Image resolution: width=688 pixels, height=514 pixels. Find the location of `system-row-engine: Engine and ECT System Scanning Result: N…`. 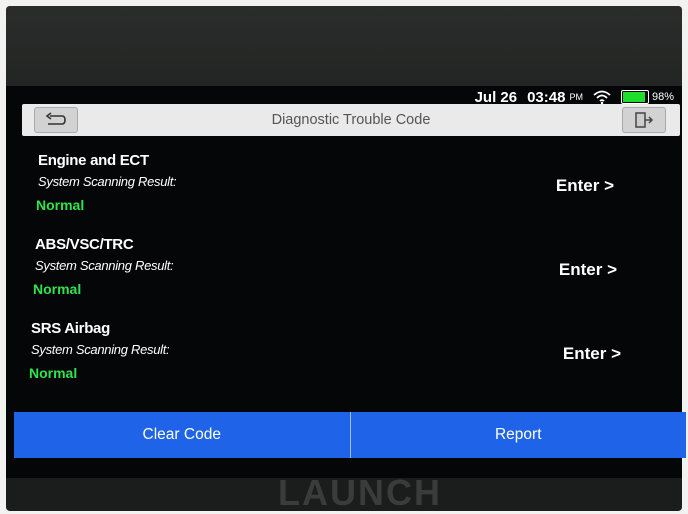

system-row-engine: Engine and ECT System Scanning Result: N… is located at coordinates (344, 193).